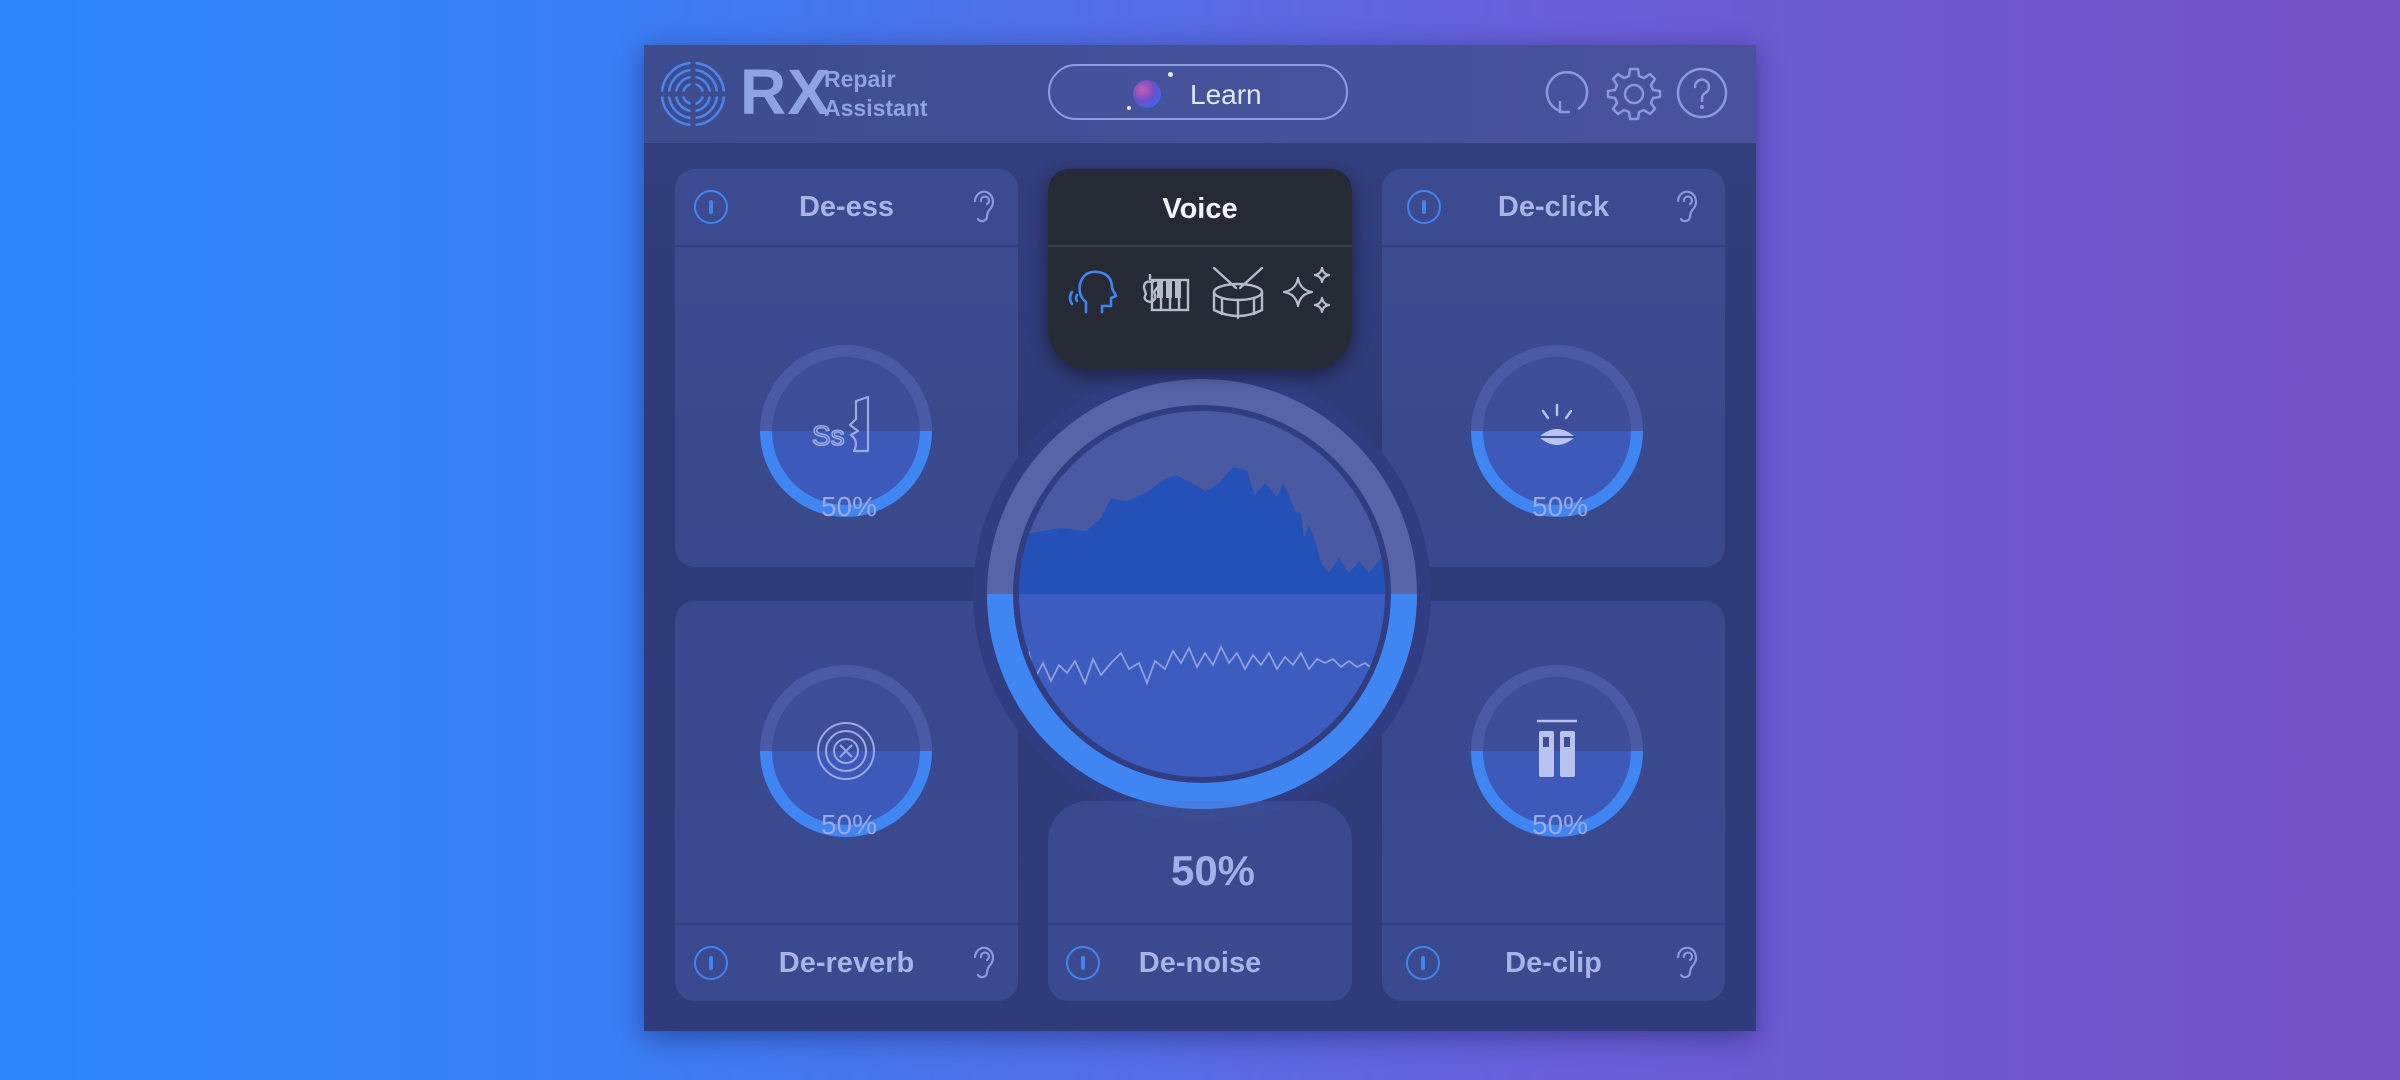 The image size is (2400, 1080). Describe the element at coordinates (693, 94) in the screenshot. I see `rx-logo-icon` at that location.